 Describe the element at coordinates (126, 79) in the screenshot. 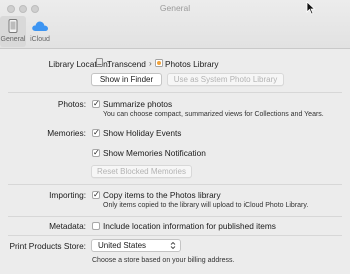

I see `show-in-finder-button: Show in Finder` at that location.